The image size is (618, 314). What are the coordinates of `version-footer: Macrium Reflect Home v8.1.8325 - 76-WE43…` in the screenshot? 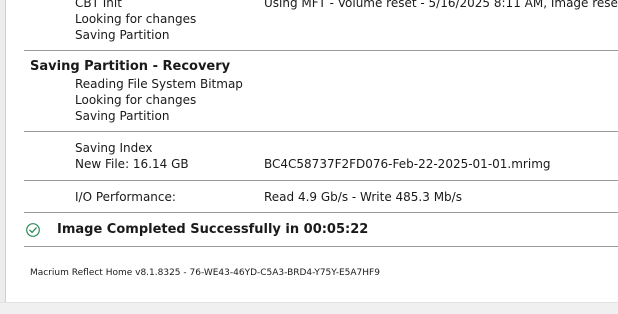 It's located at (205, 273).